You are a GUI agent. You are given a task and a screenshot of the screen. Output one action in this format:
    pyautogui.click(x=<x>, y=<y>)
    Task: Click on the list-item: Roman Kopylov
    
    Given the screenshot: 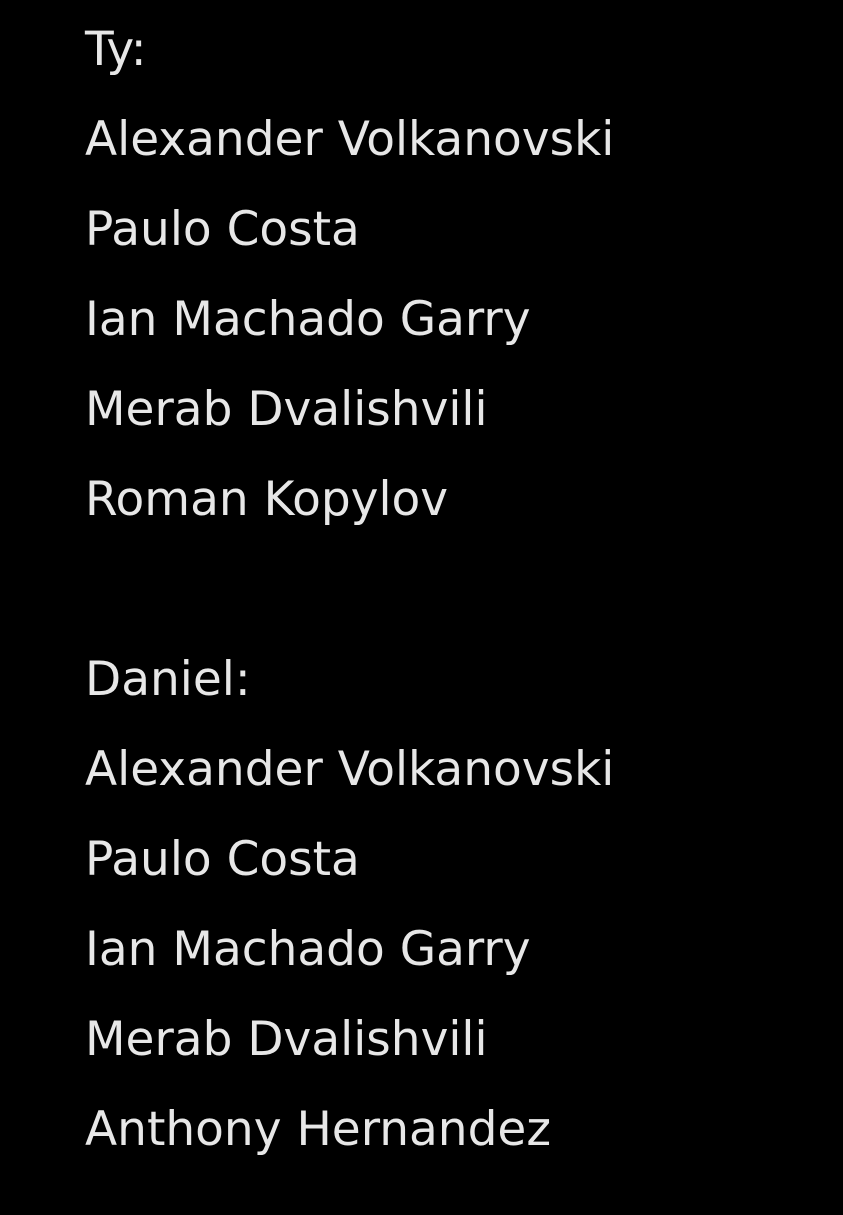 What is the action you would take?
    pyautogui.click(x=267, y=499)
    